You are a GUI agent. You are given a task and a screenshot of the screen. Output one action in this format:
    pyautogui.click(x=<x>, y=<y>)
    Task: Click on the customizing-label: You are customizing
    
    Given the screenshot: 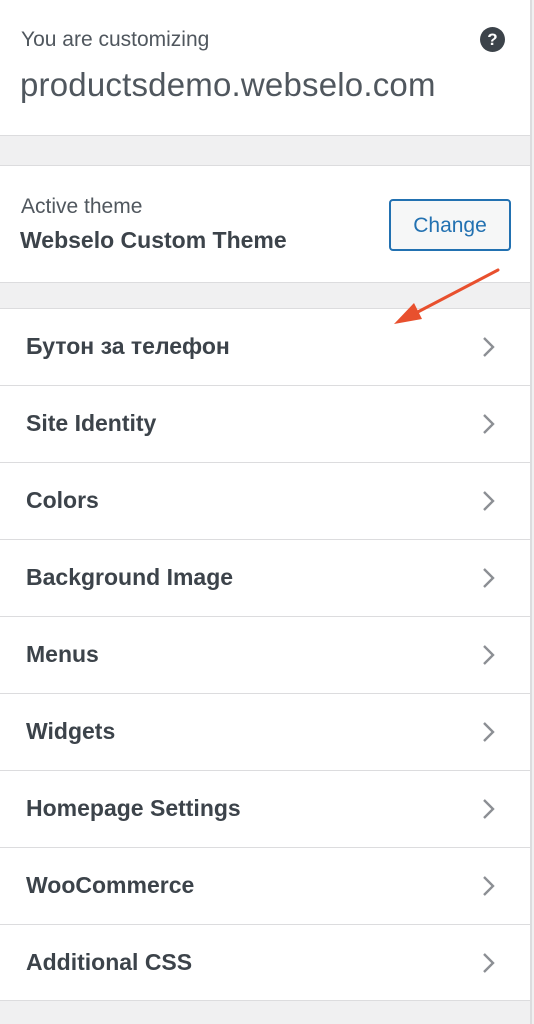 What is the action you would take?
    pyautogui.click(x=115, y=39)
    